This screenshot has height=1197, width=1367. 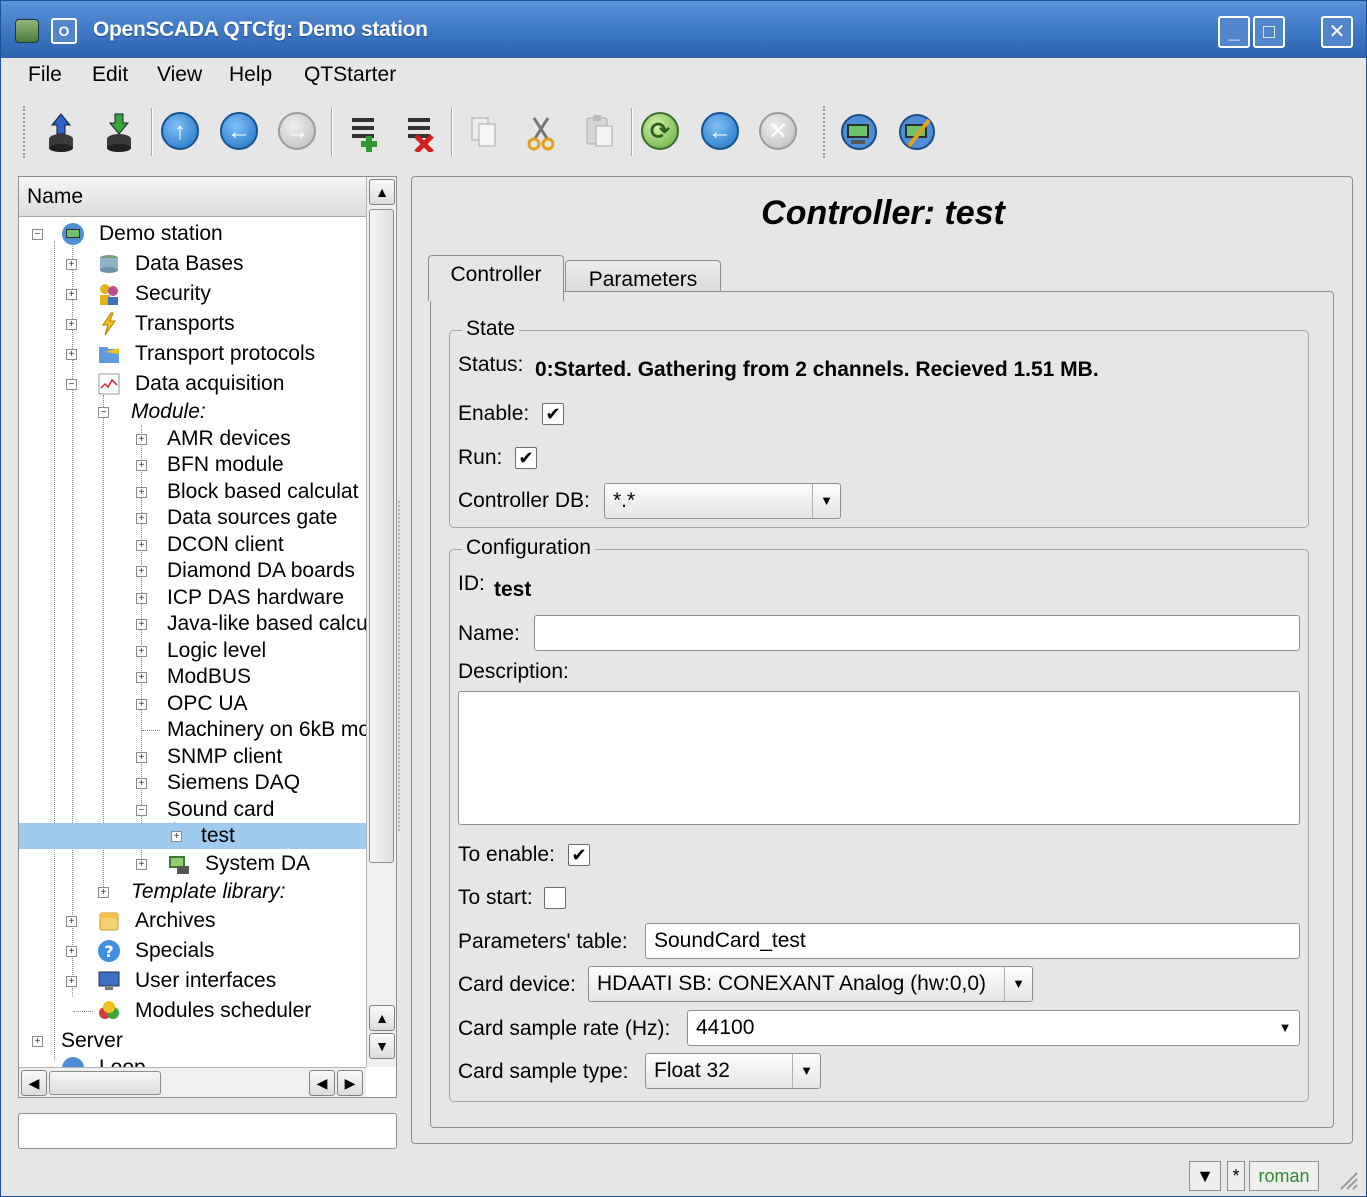 What do you see at coordinates (45, 75) in the screenshot?
I see `menu-file: File` at bounding box center [45, 75].